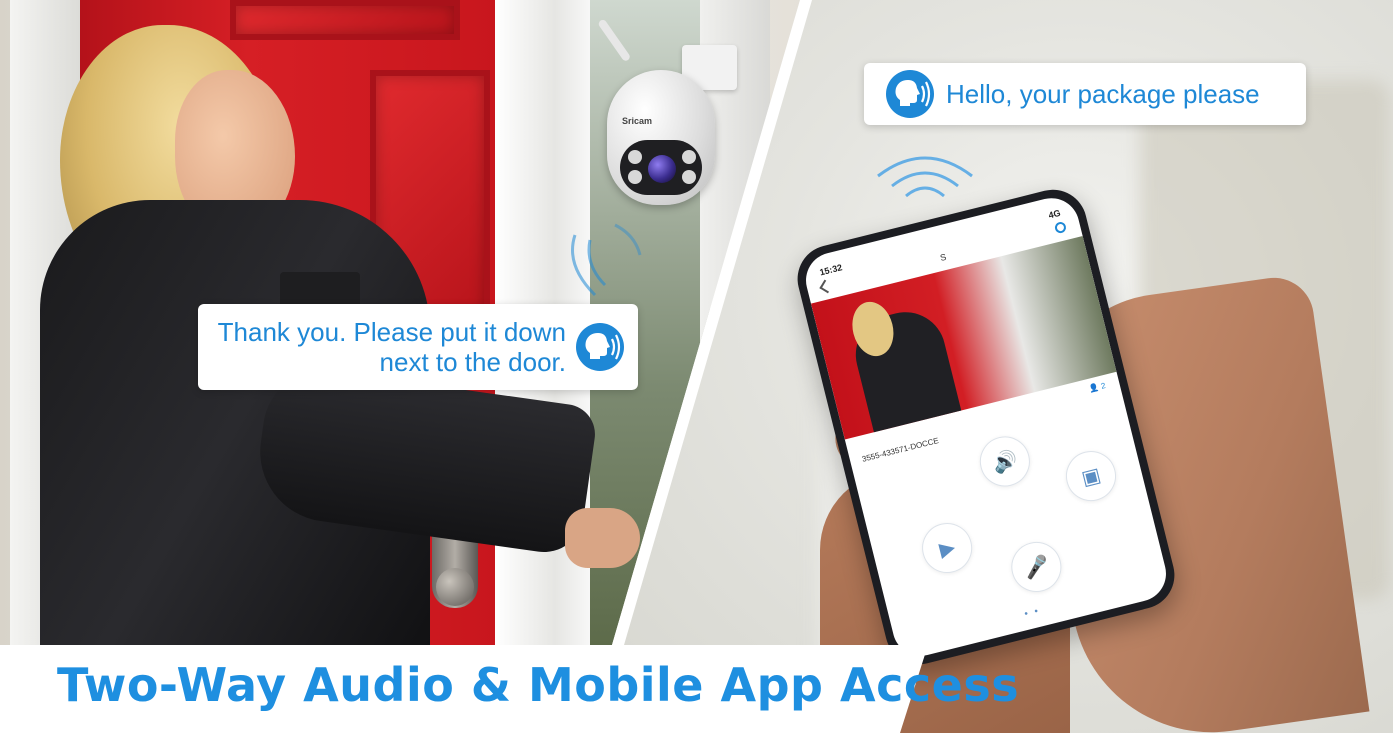 This screenshot has width=1393, height=733. I want to click on headline: Two-Way Audio & Mobile App Access, so click(538, 685).